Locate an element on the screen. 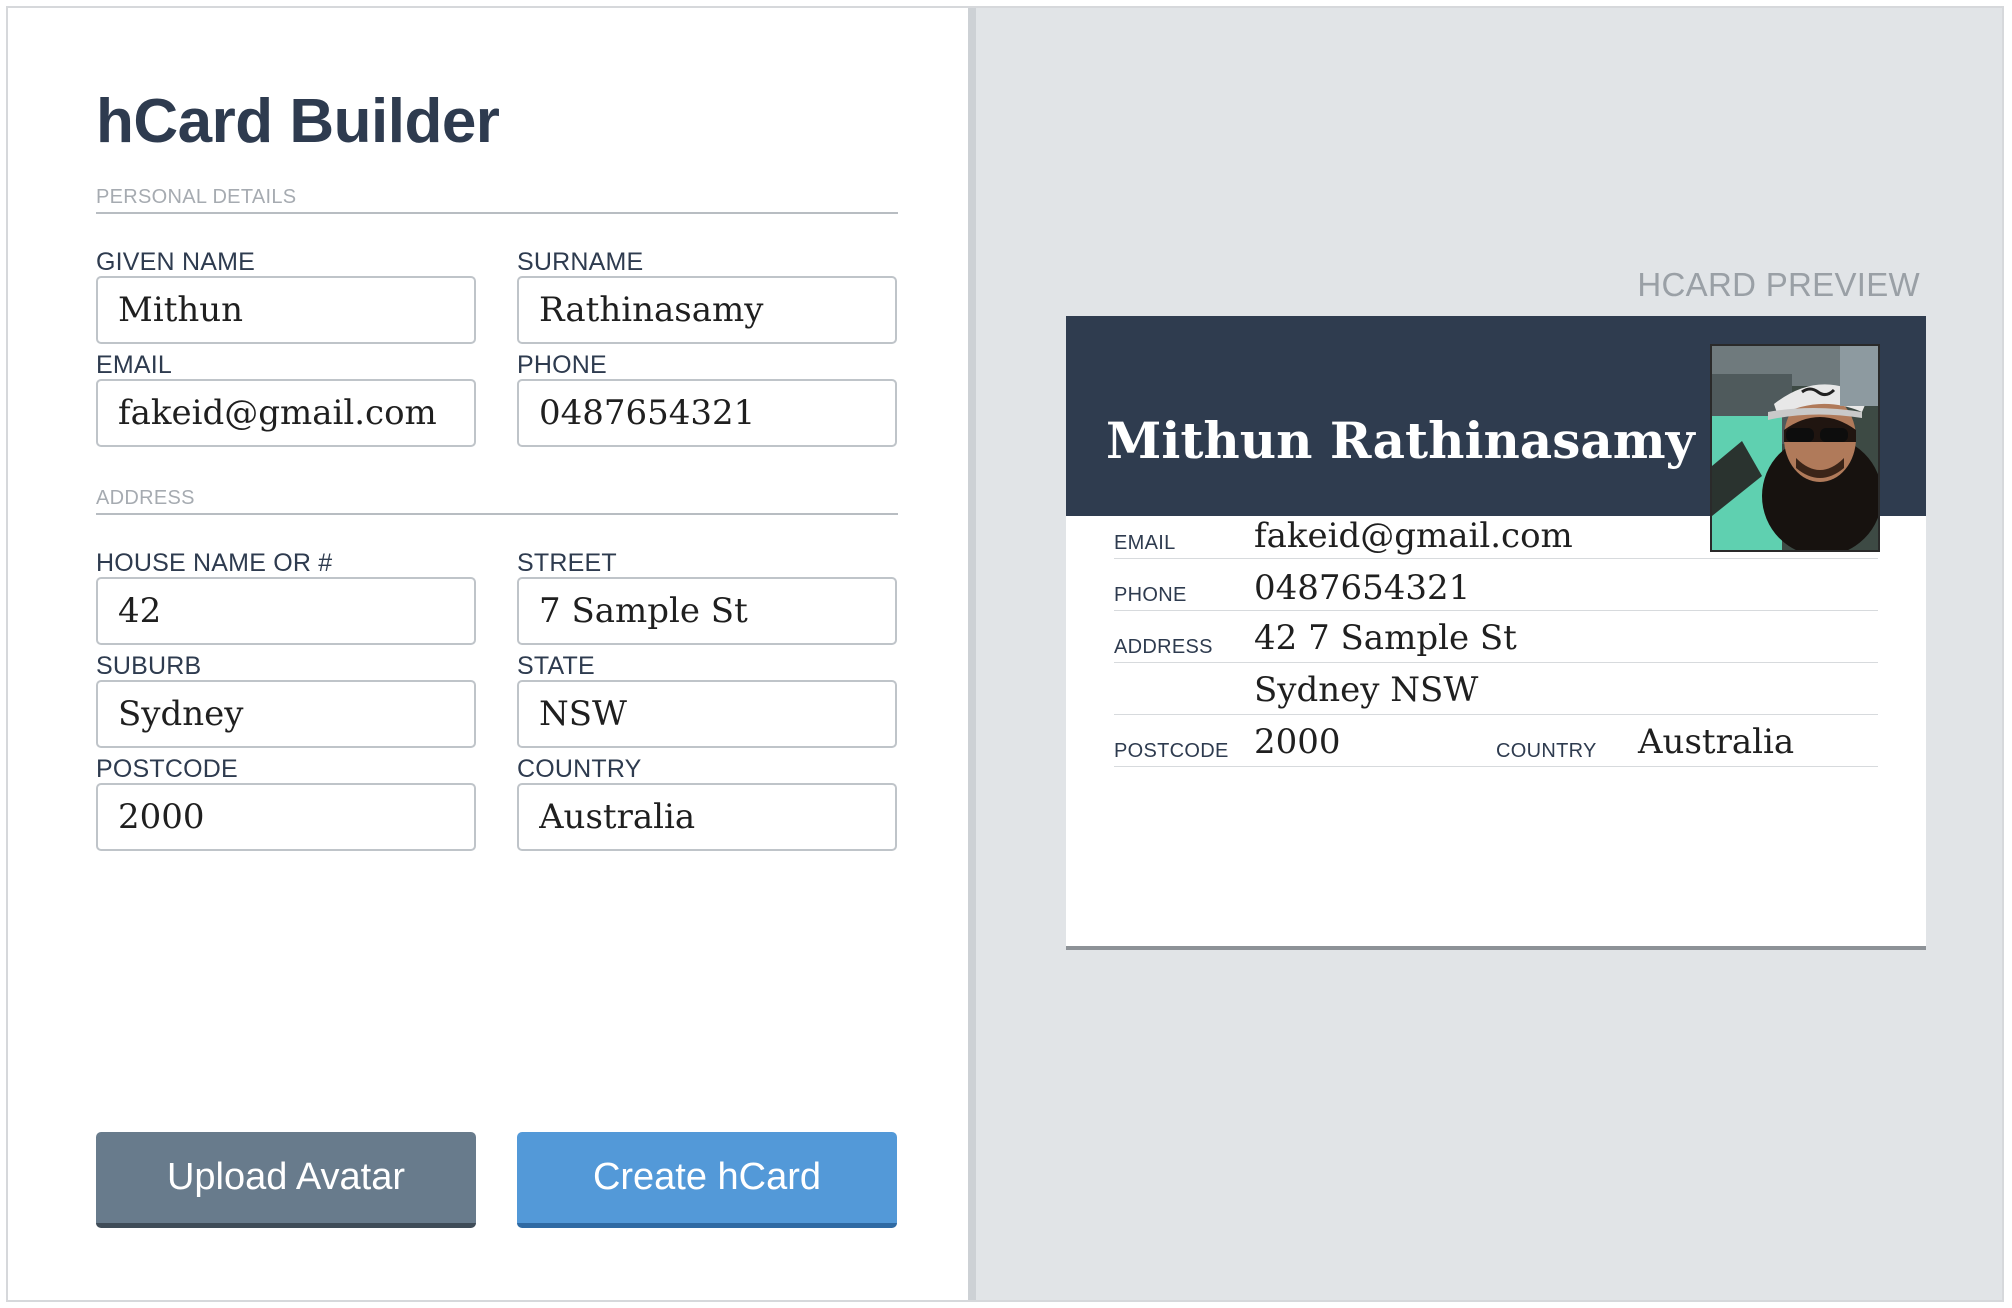 Image resolution: width=2012 pixels, height=1308 pixels. street-label: STREET is located at coordinates (567, 563).